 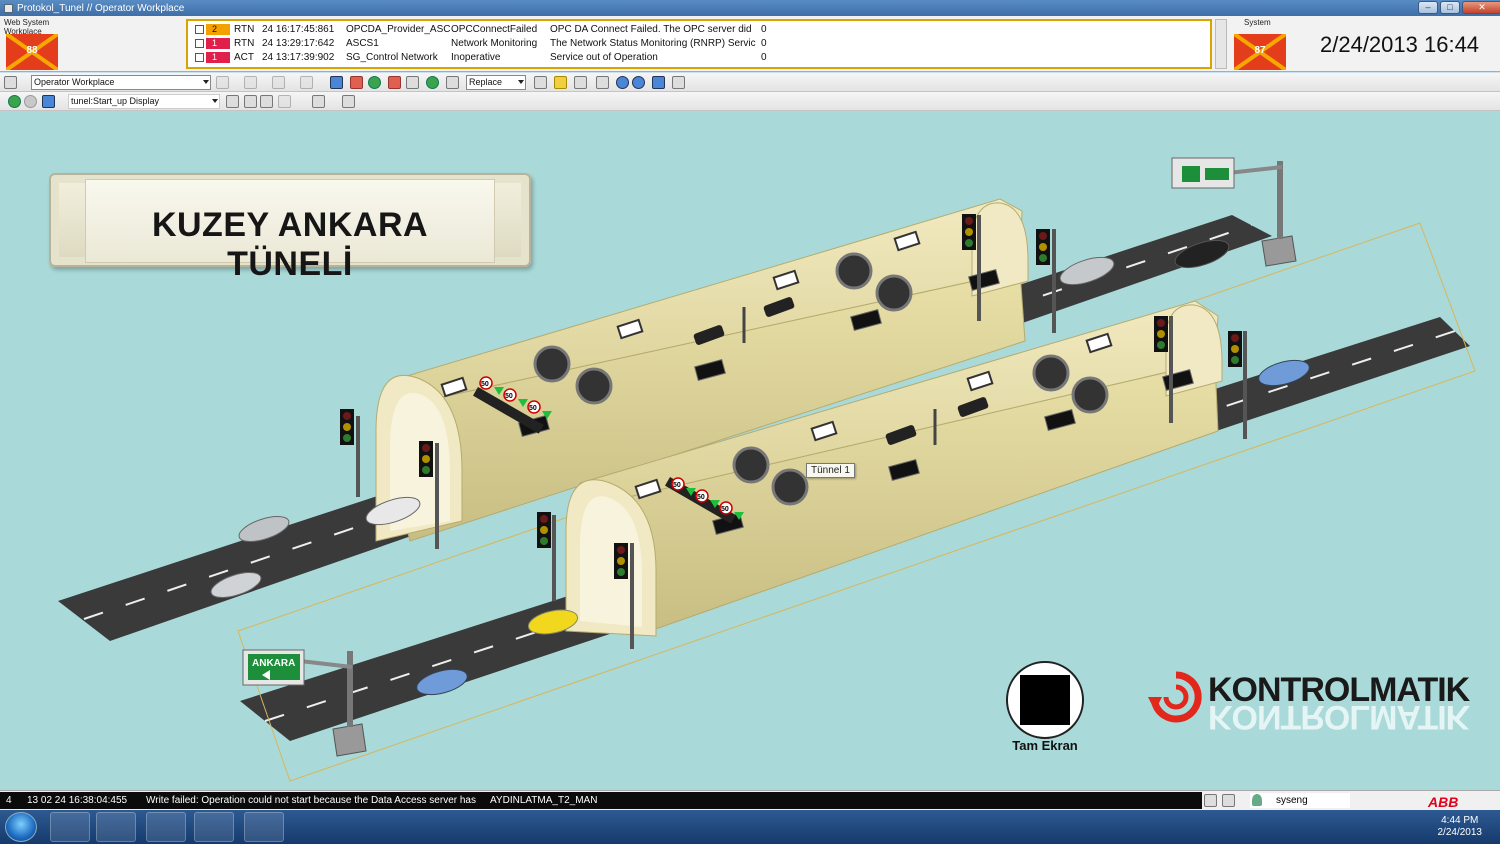 What do you see at coordinates (494, 43) in the screenshot?
I see `alarm-condition: Network Monitoring` at bounding box center [494, 43].